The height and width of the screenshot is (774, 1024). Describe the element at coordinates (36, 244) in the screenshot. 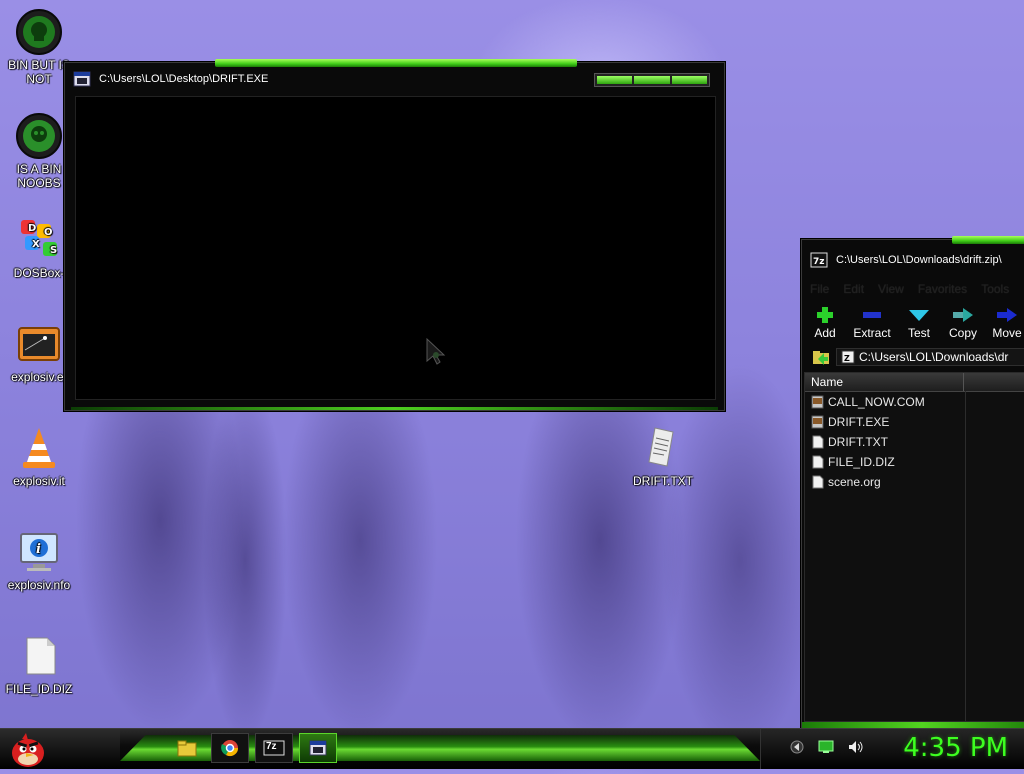

I see `svg-text: X` at that location.